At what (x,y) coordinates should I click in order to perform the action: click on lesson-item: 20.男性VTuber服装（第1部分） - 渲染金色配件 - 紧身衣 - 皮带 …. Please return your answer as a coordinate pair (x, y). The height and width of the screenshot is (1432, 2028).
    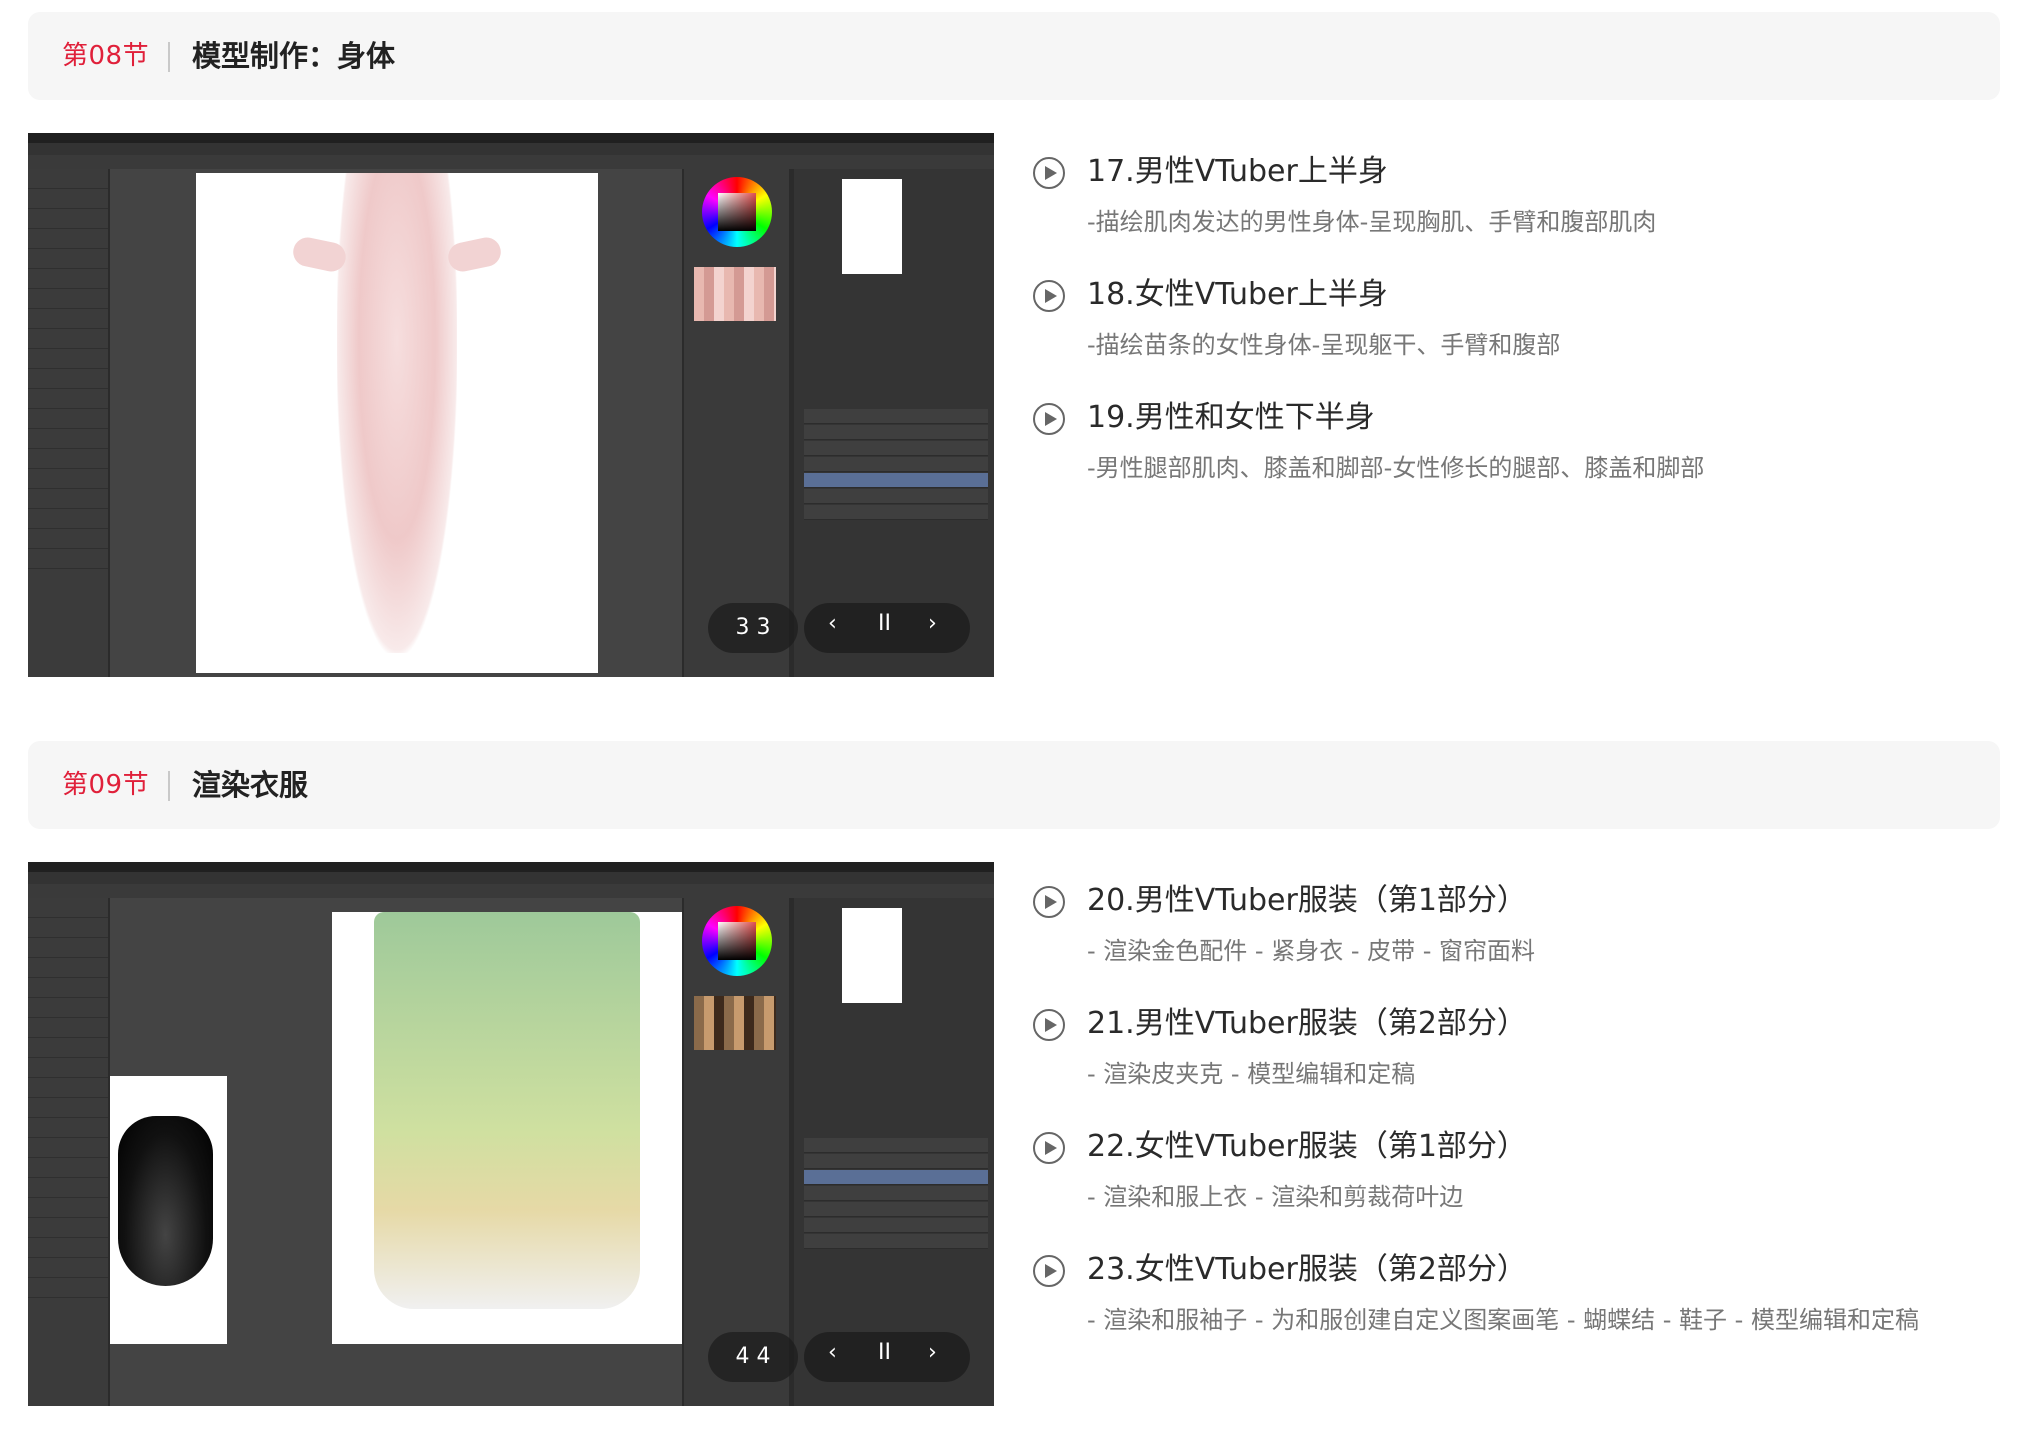
    Looking at the image, I should click on (1518, 945).